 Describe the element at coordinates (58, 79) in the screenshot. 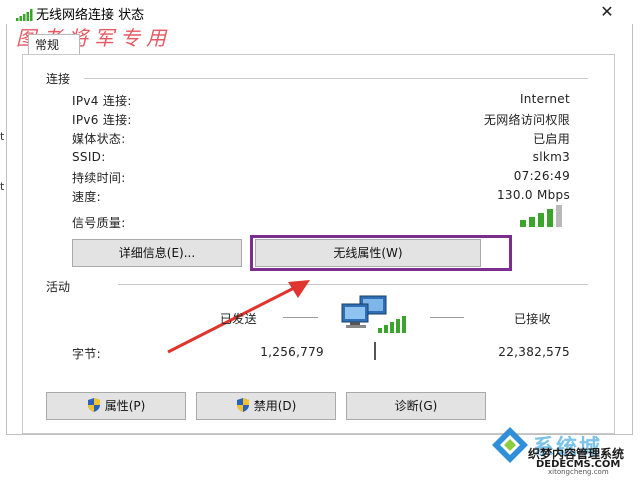

I see `section-connection-label: 连接` at that location.